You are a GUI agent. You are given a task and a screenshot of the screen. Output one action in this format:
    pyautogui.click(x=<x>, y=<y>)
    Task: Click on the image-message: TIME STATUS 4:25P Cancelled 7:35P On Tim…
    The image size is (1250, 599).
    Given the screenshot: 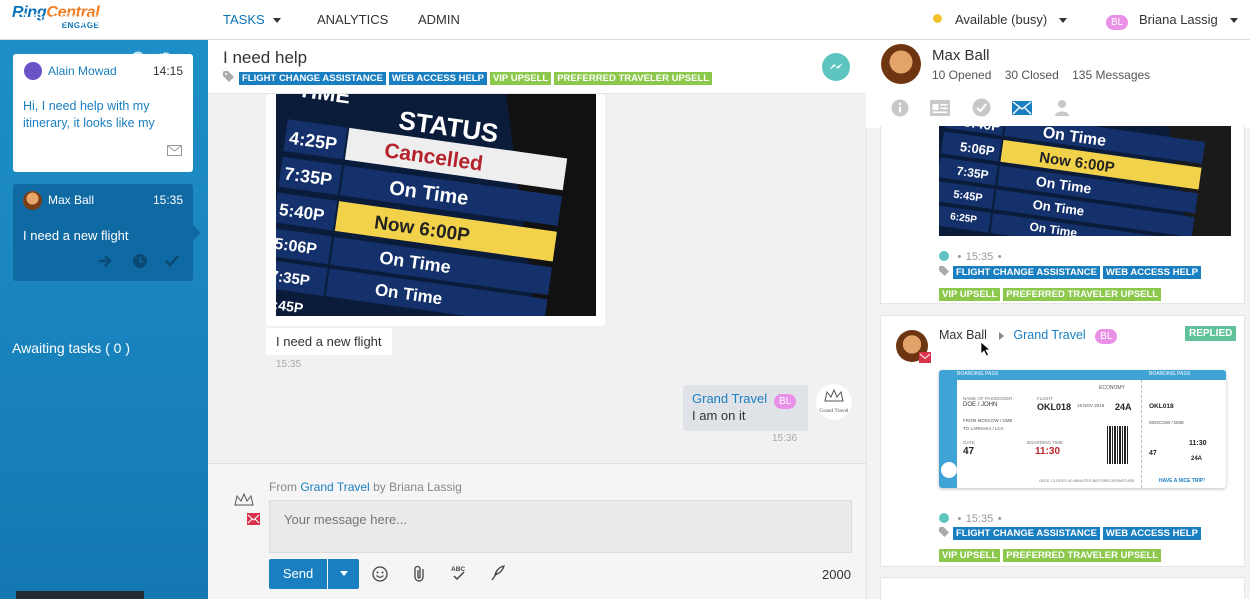 What is the action you would take?
    pyautogui.click(x=435, y=210)
    